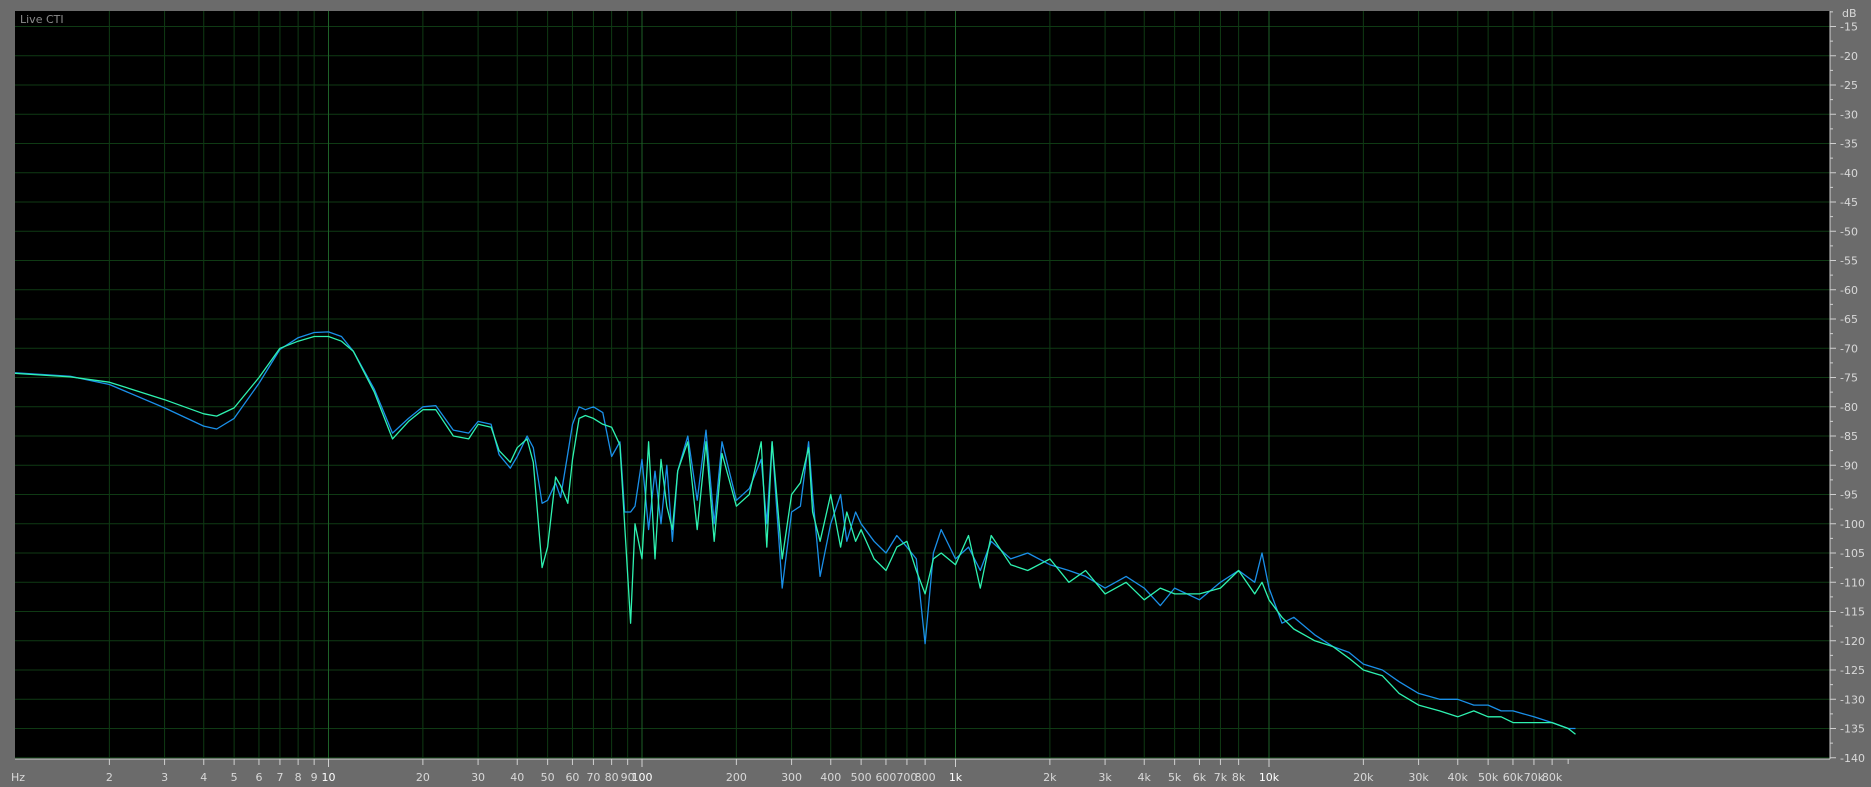  I want to click on y-tick-label: -25, so click(1849, 85).